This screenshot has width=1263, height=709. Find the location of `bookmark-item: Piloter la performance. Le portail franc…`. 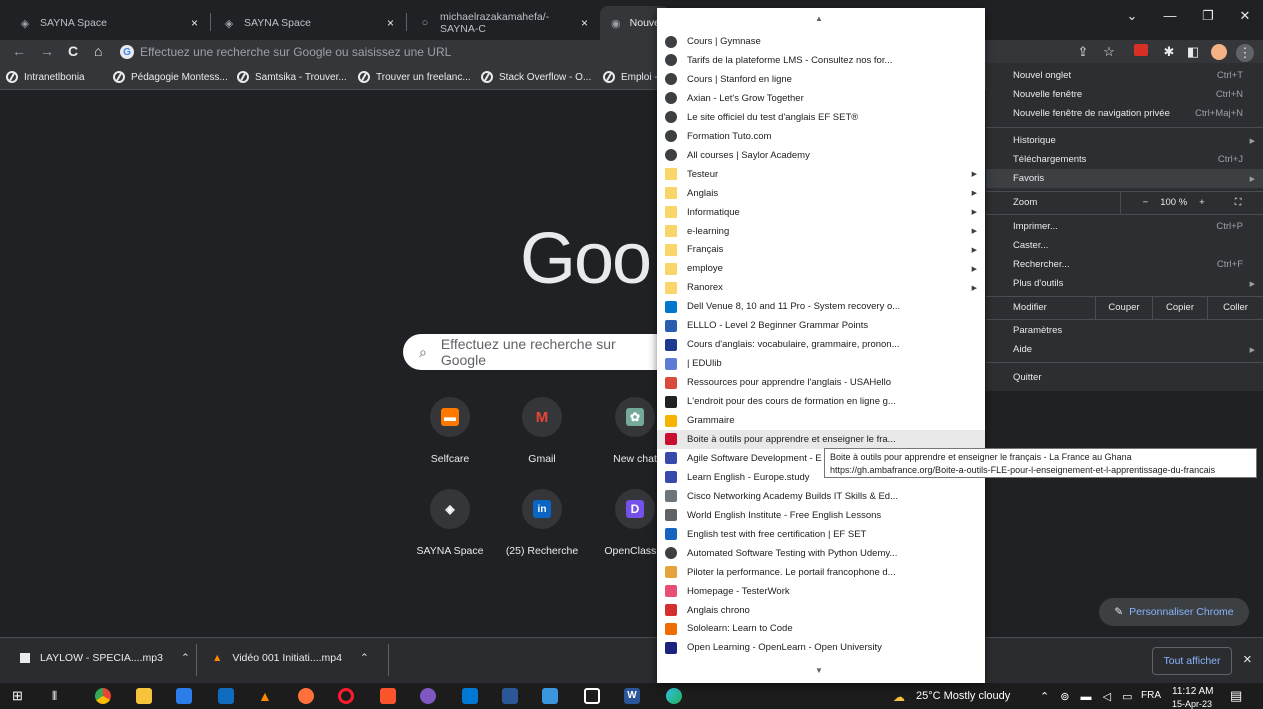

bookmark-item: Piloter la performance. Le portail franc… is located at coordinates (821, 572).